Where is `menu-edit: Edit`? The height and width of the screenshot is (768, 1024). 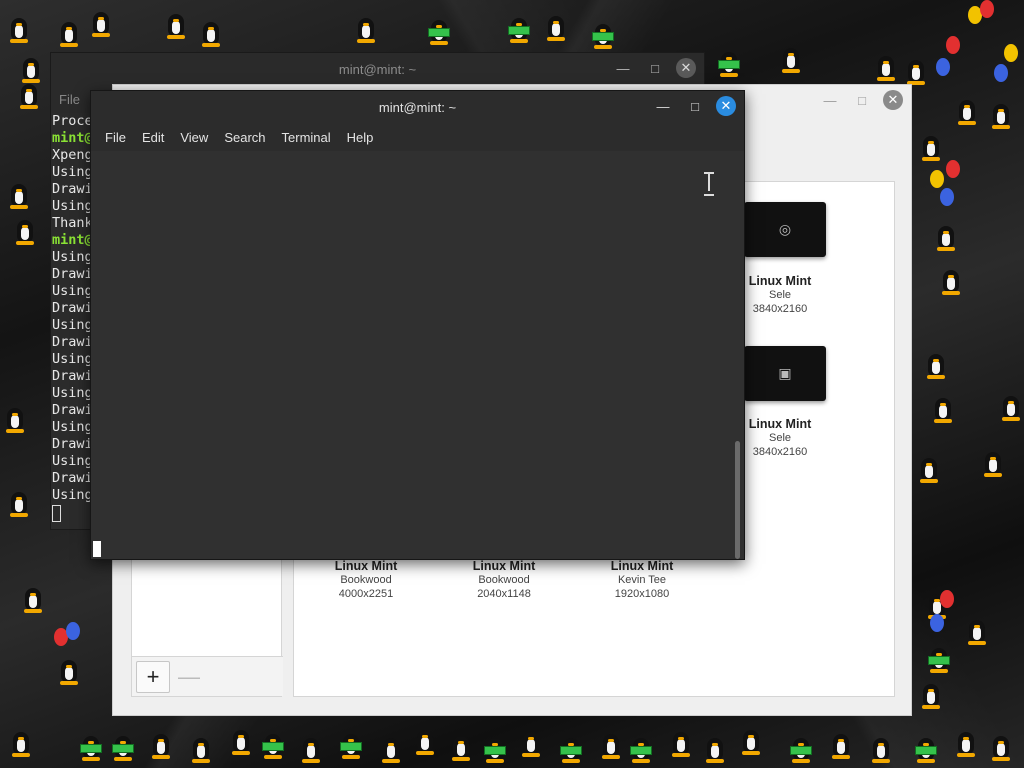
menu-edit: Edit is located at coordinates (153, 137).